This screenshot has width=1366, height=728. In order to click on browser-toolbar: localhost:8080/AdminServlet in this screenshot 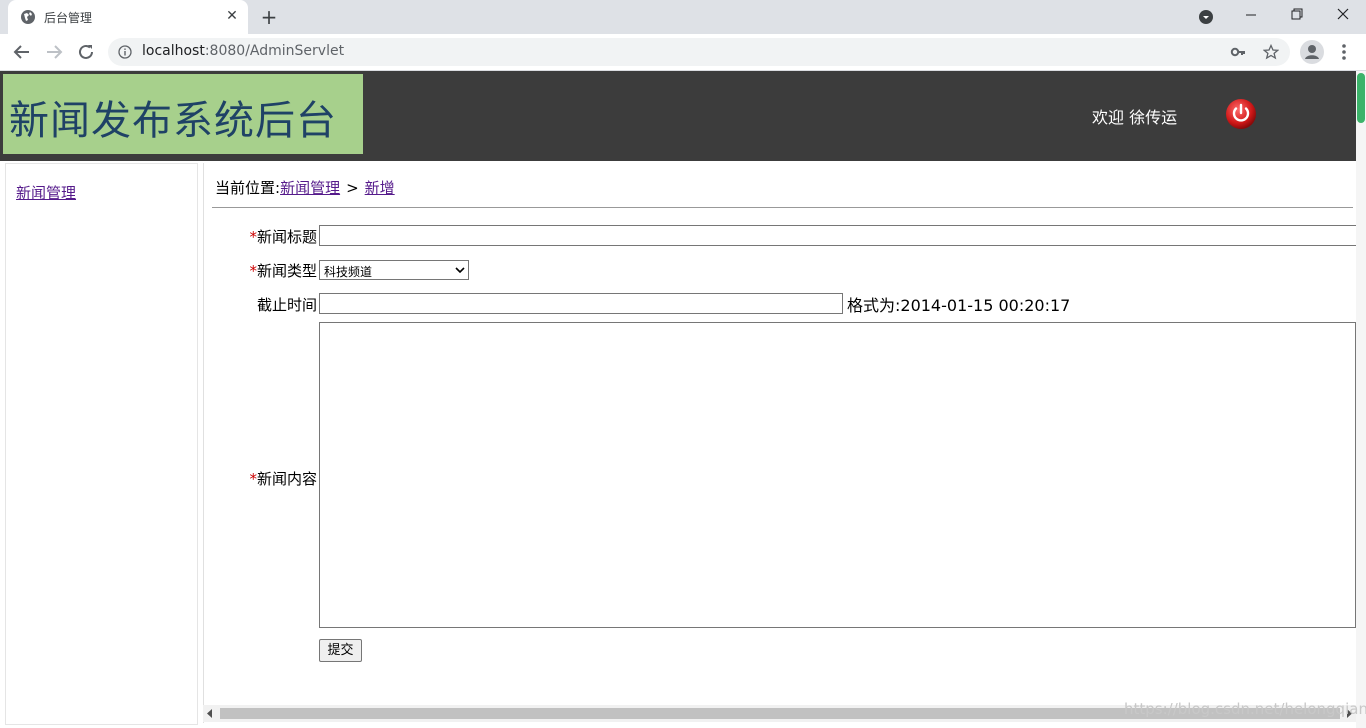, I will do `click(683, 52)`.